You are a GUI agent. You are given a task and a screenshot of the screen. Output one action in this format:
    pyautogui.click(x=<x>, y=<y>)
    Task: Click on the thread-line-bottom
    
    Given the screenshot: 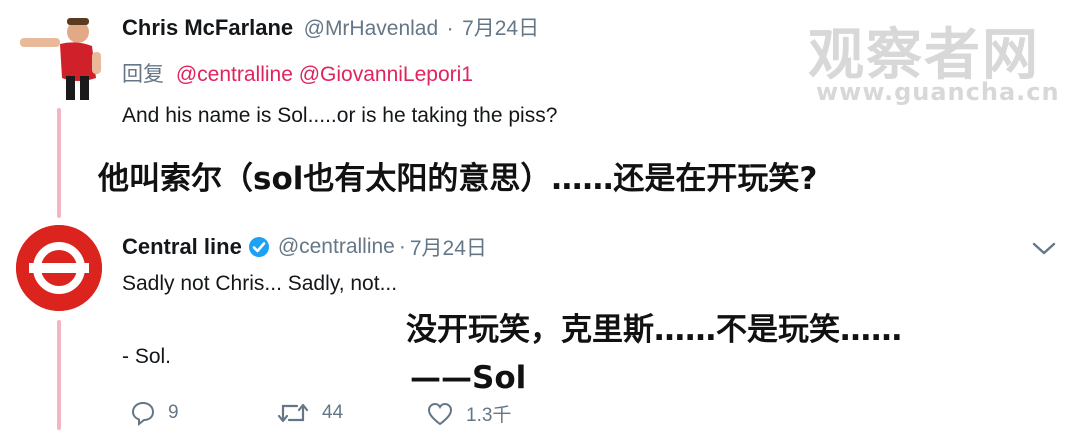 What is the action you would take?
    pyautogui.click(x=59, y=375)
    